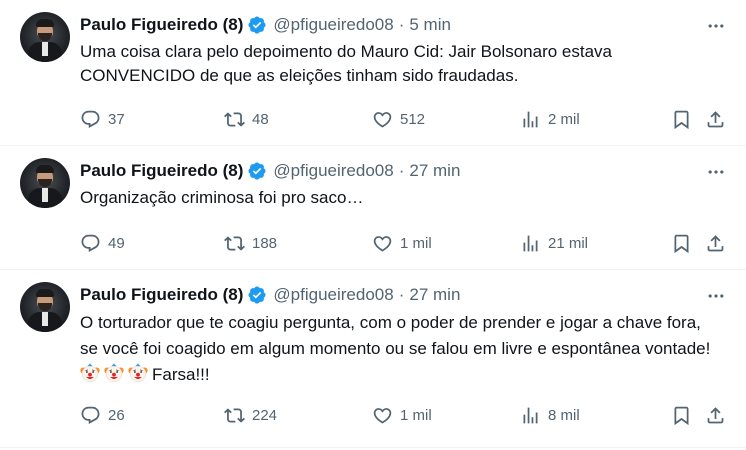  Describe the element at coordinates (116, 415) in the screenshot. I see `reply-count: 26` at that location.